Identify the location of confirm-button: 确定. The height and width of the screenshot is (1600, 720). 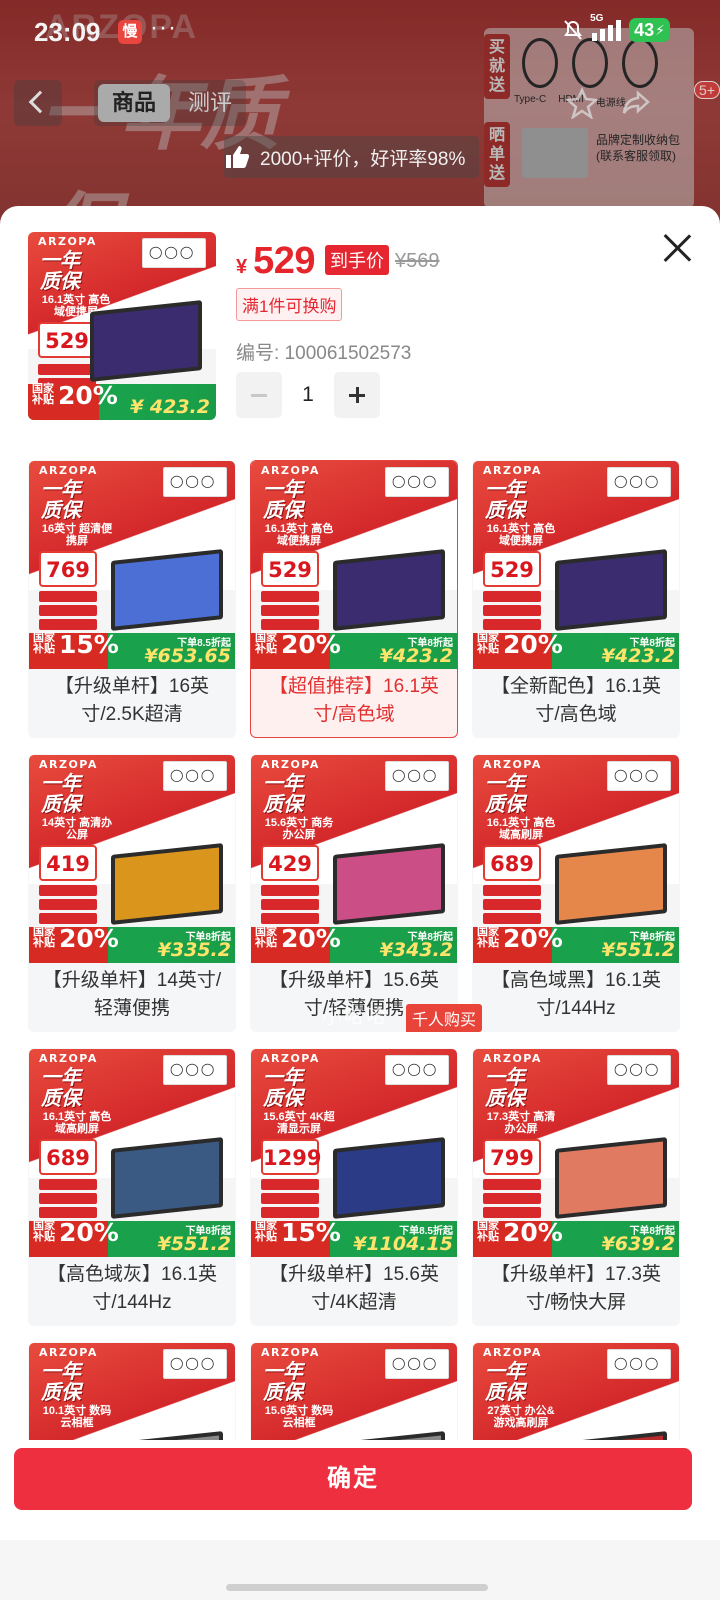
(353, 1479).